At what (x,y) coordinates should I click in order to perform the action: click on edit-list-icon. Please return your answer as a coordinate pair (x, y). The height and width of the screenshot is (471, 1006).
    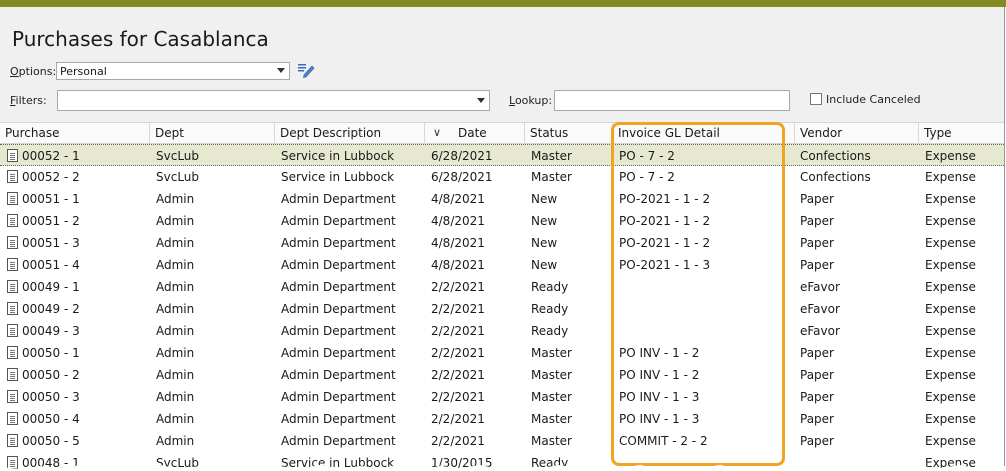
    Looking at the image, I should click on (306, 70).